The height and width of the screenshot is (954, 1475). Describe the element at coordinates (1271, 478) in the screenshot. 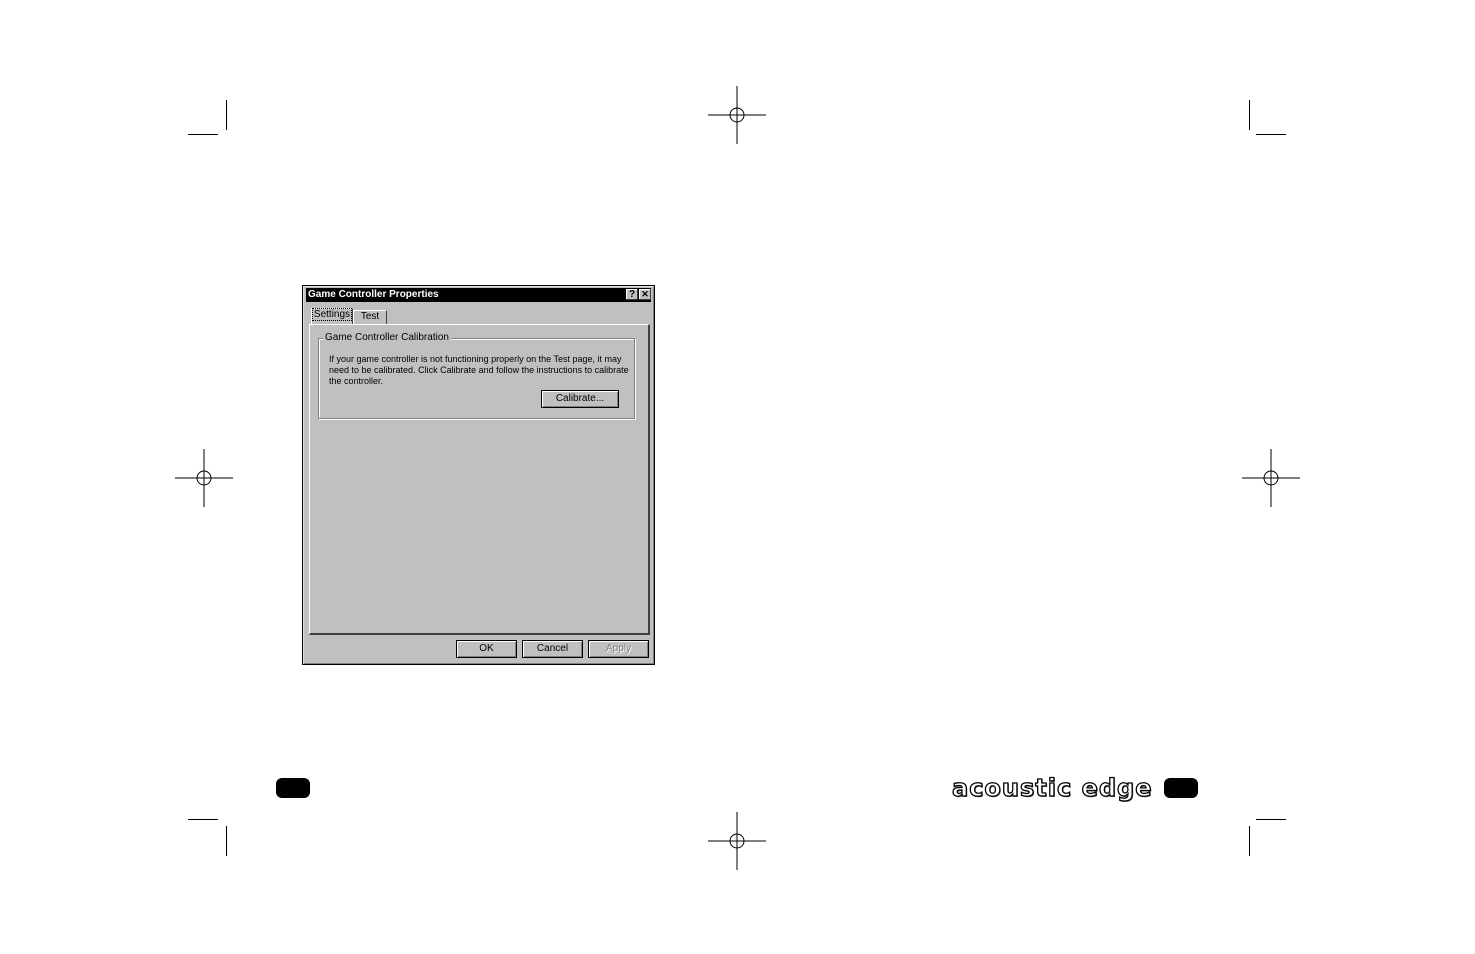

I see `registration-mark-right` at that location.